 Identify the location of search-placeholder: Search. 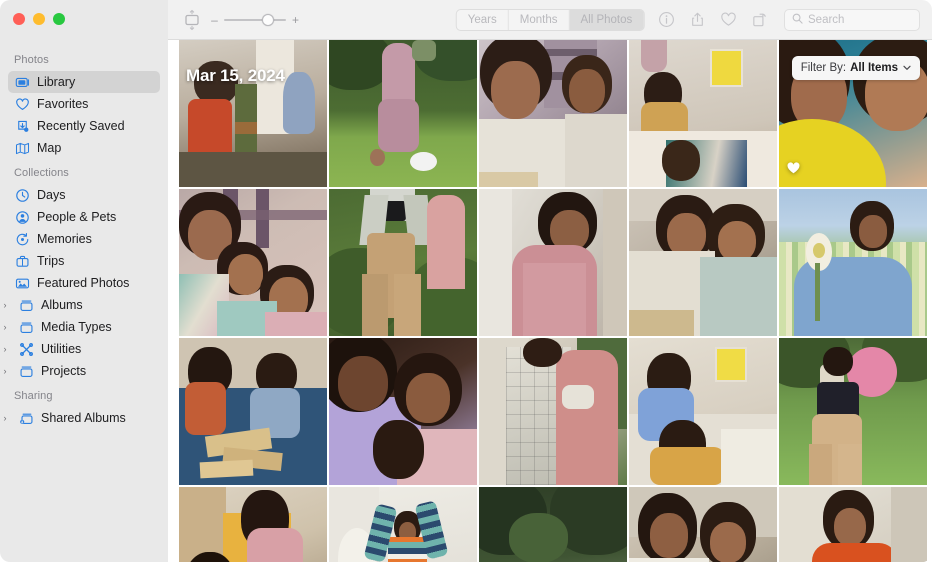
(826, 19).